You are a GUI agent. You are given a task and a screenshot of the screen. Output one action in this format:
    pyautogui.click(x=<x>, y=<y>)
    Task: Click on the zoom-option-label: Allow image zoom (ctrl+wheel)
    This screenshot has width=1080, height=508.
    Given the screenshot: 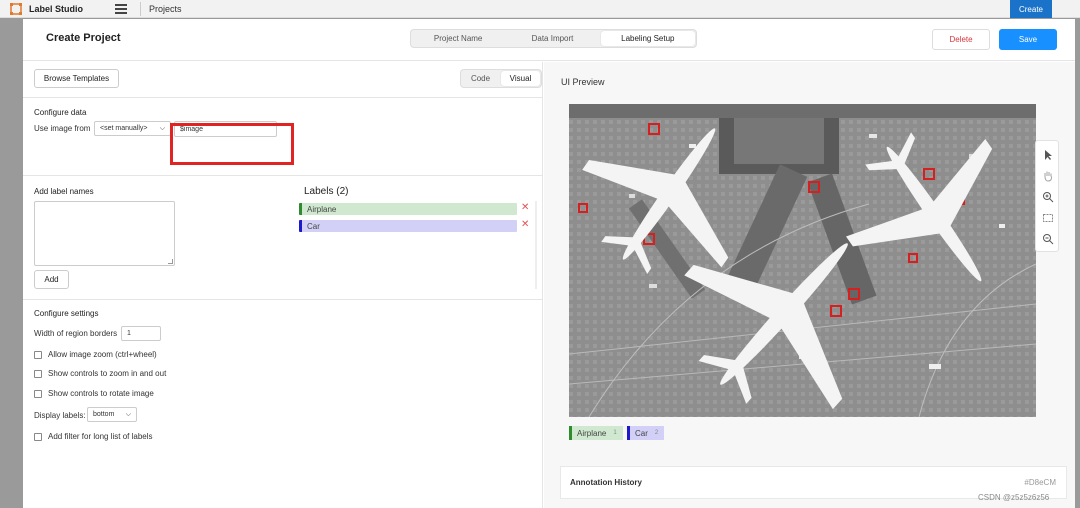 What is the action you would take?
    pyautogui.click(x=102, y=354)
    